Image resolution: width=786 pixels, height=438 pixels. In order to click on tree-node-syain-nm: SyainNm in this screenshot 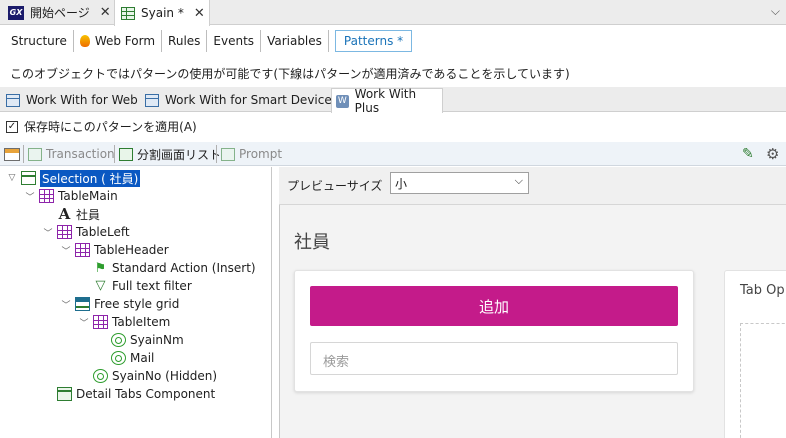, I will do `click(140, 340)`.